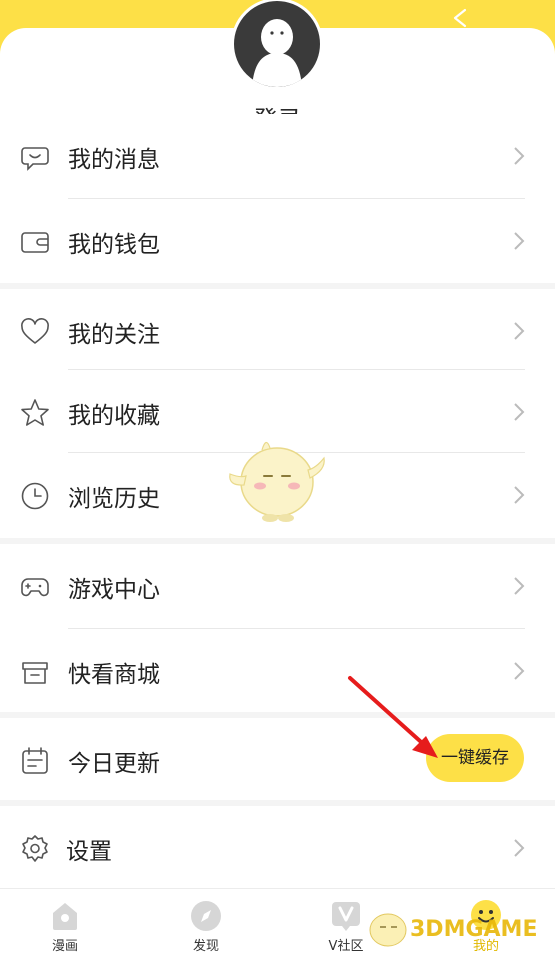 This screenshot has width=555, height=957. What do you see at coordinates (277, 671) in the screenshot?
I see `menu-item-store: 快看商城` at bounding box center [277, 671].